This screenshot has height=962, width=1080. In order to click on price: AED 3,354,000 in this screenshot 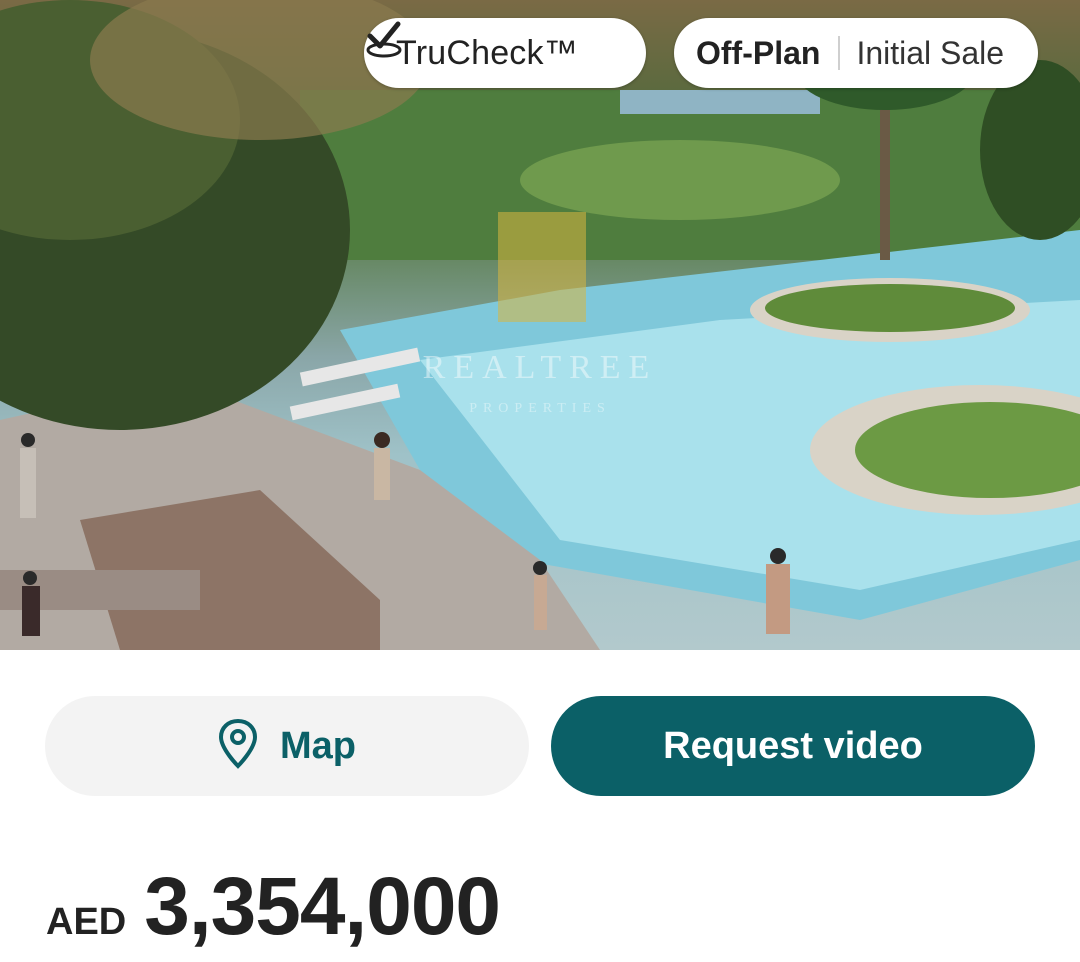, I will do `click(273, 907)`.